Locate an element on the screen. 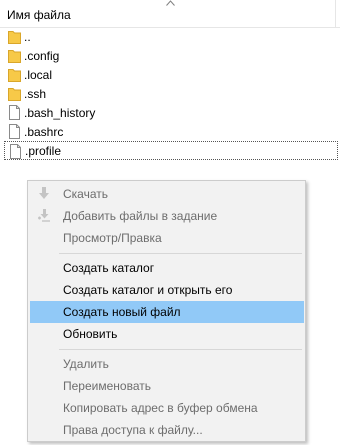 This screenshot has height=445, width=340. menu-item-download: Скачать is located at coordinates (167, 194).